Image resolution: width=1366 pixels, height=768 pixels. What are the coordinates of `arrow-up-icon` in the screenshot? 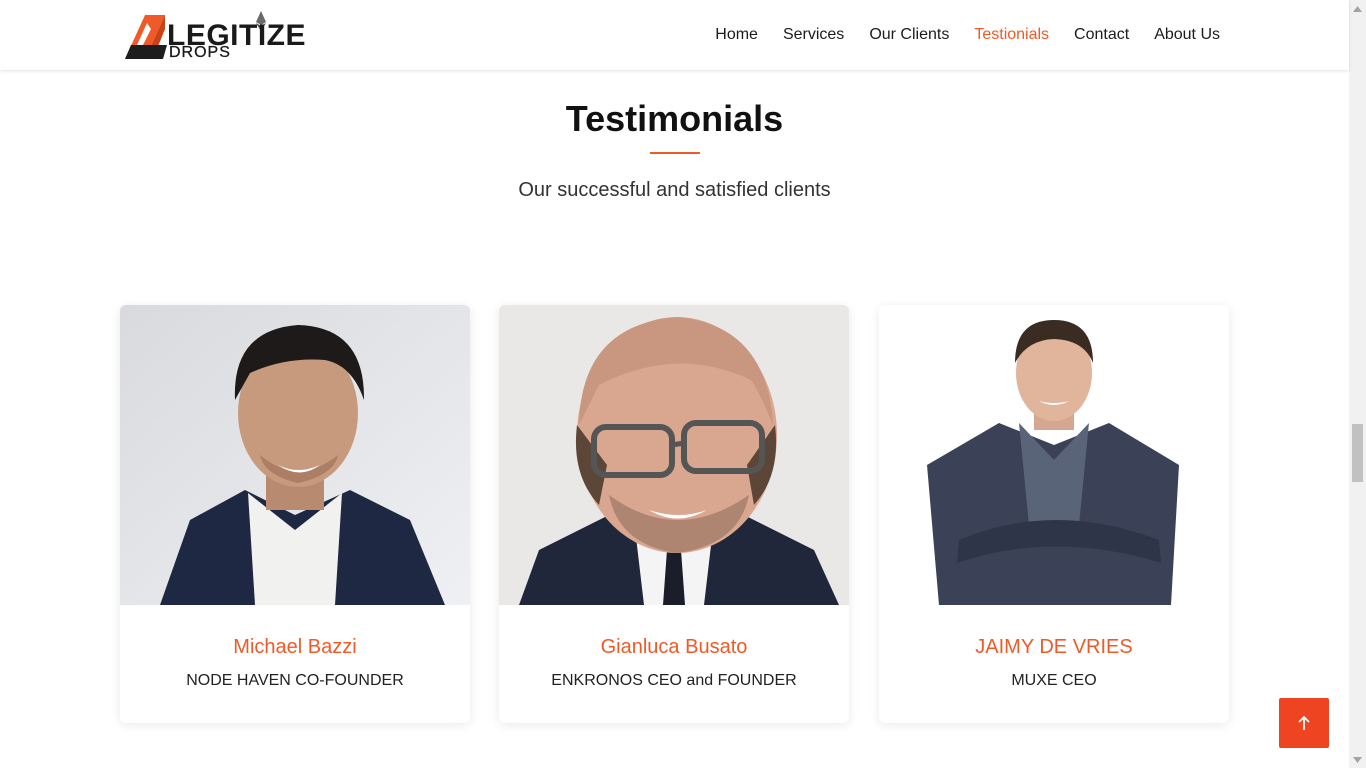 It's located at (1304, 722).